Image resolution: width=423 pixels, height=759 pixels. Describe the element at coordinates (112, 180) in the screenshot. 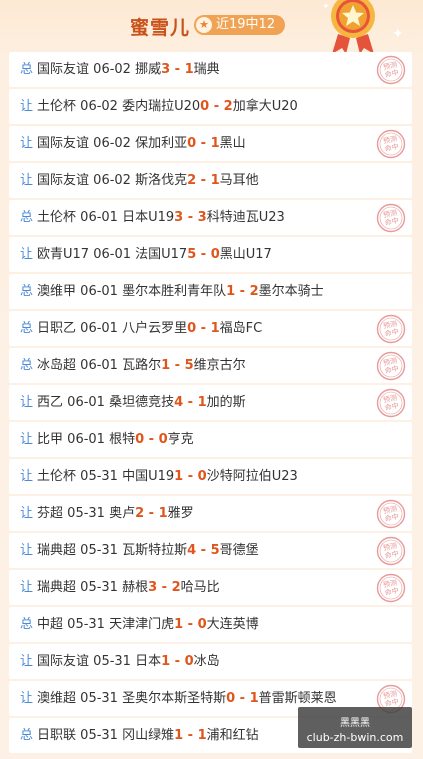

I see `match-date: 06-02` at that location.